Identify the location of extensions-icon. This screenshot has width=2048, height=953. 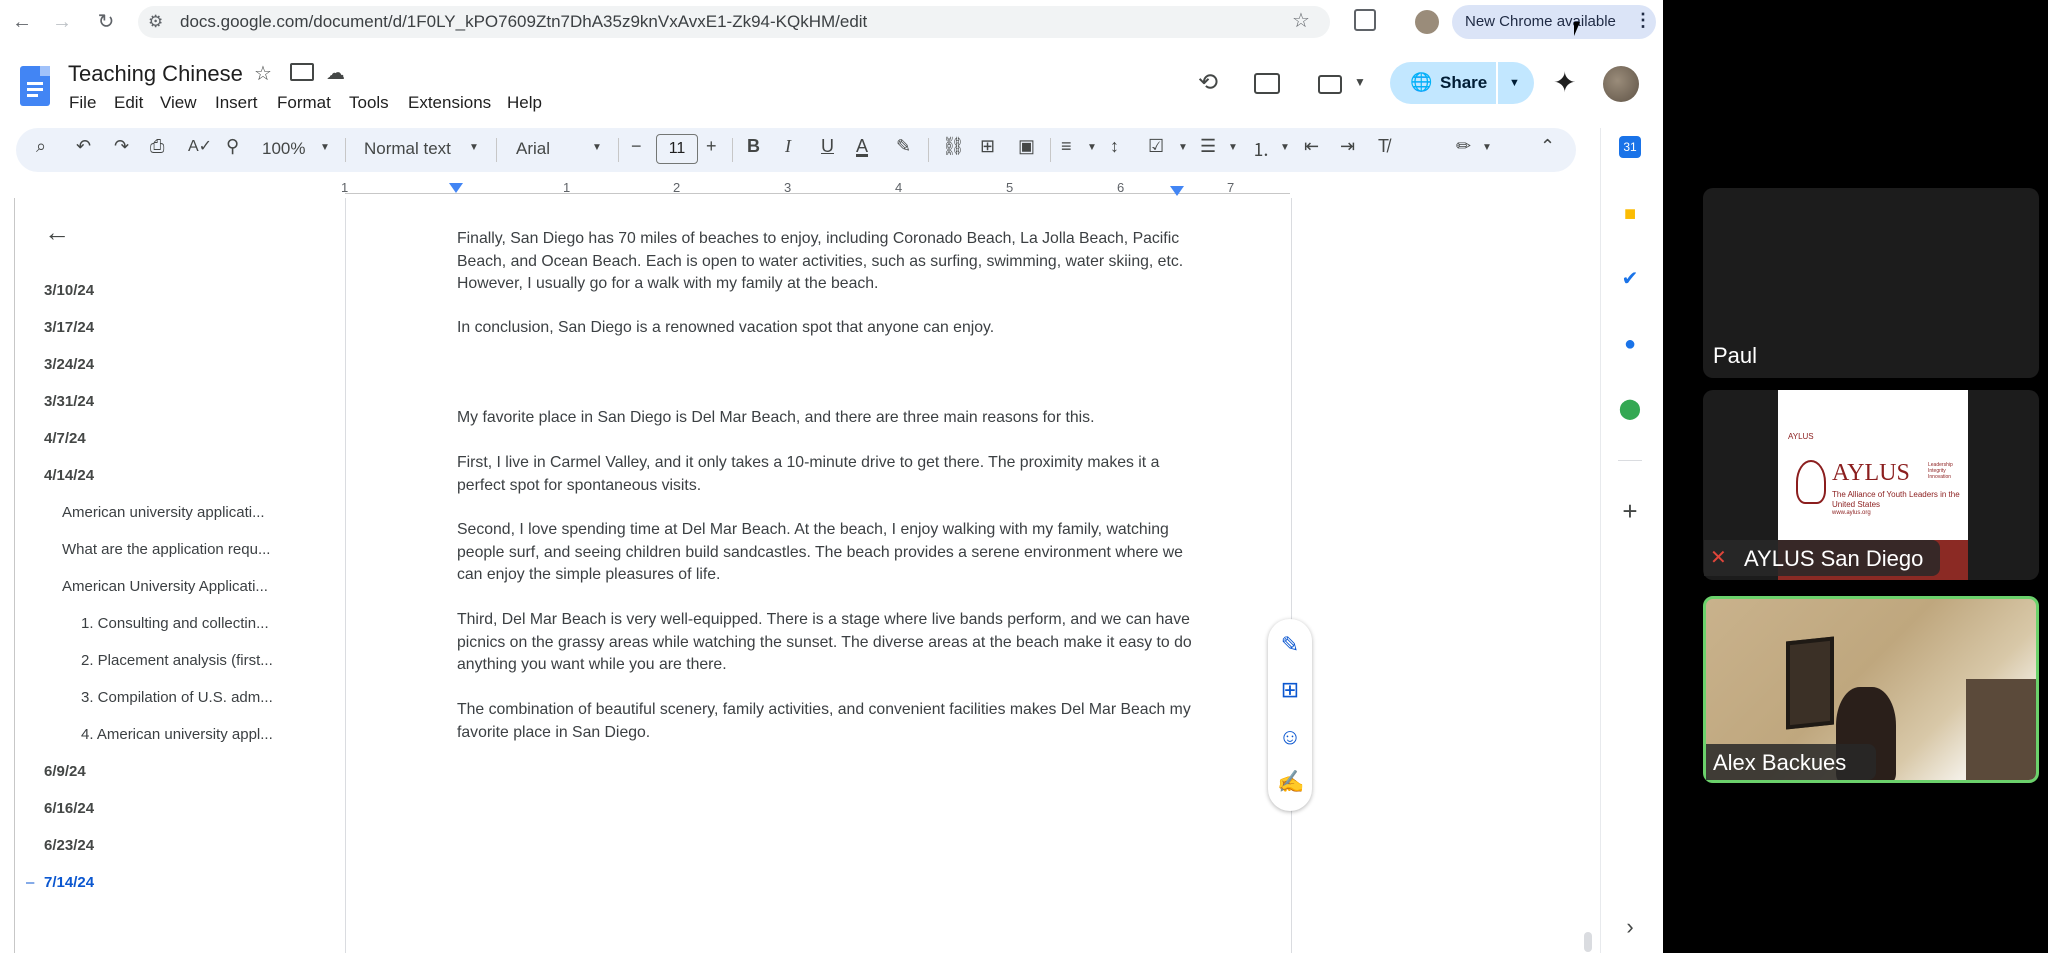
(1365, 20).